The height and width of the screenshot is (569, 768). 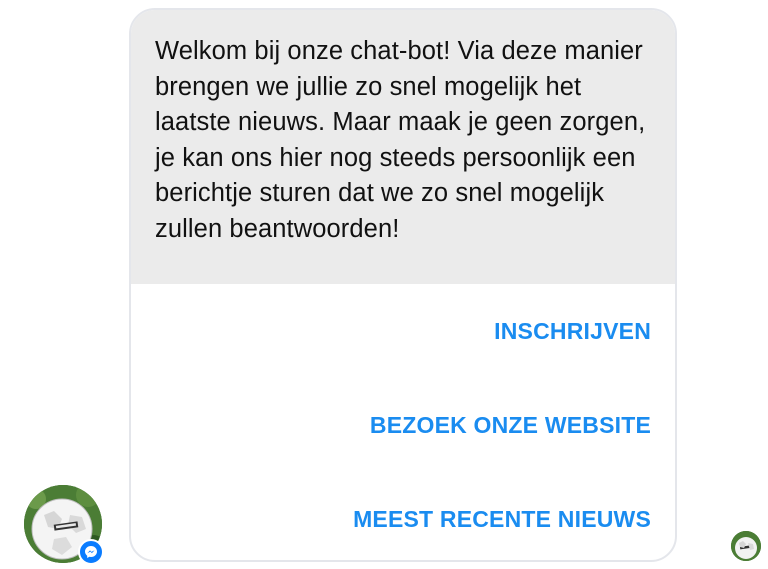 What do you see at coordinates (746, 546) in the screenshot?
I see `seen-indicator-avatar-icon` at bounding box center [746, 546].